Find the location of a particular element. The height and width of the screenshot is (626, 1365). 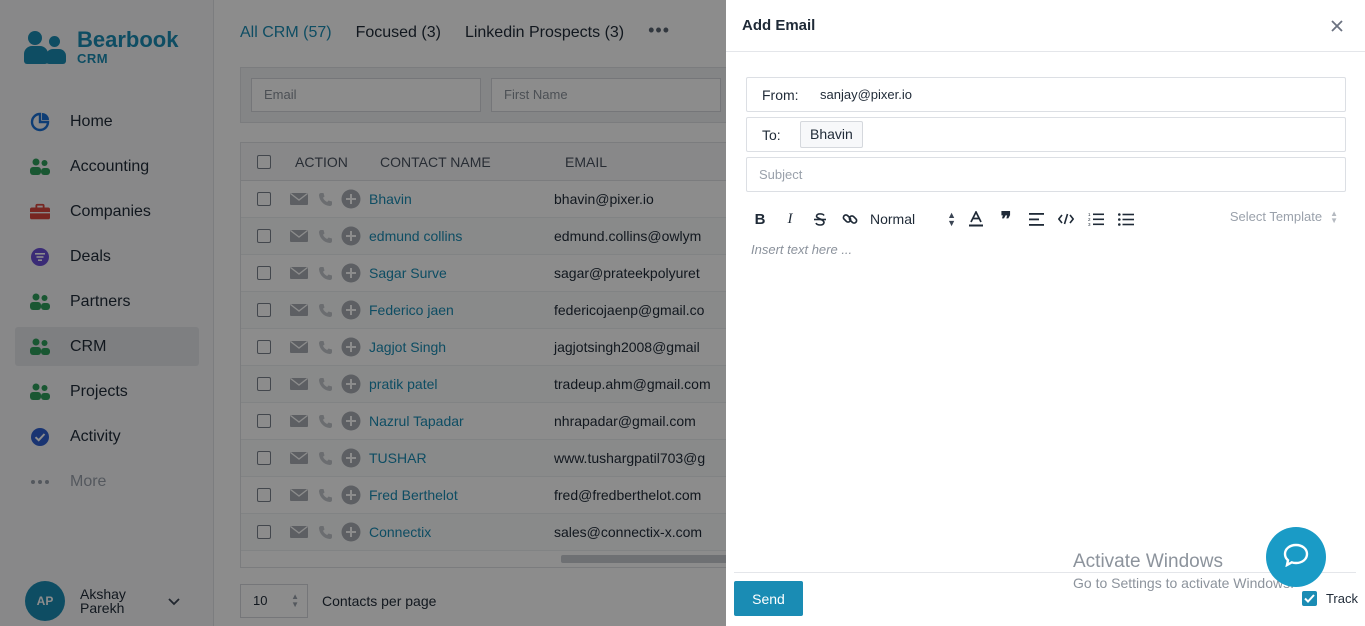

panel-header: Add Email is located at coordinates (1045, 26).